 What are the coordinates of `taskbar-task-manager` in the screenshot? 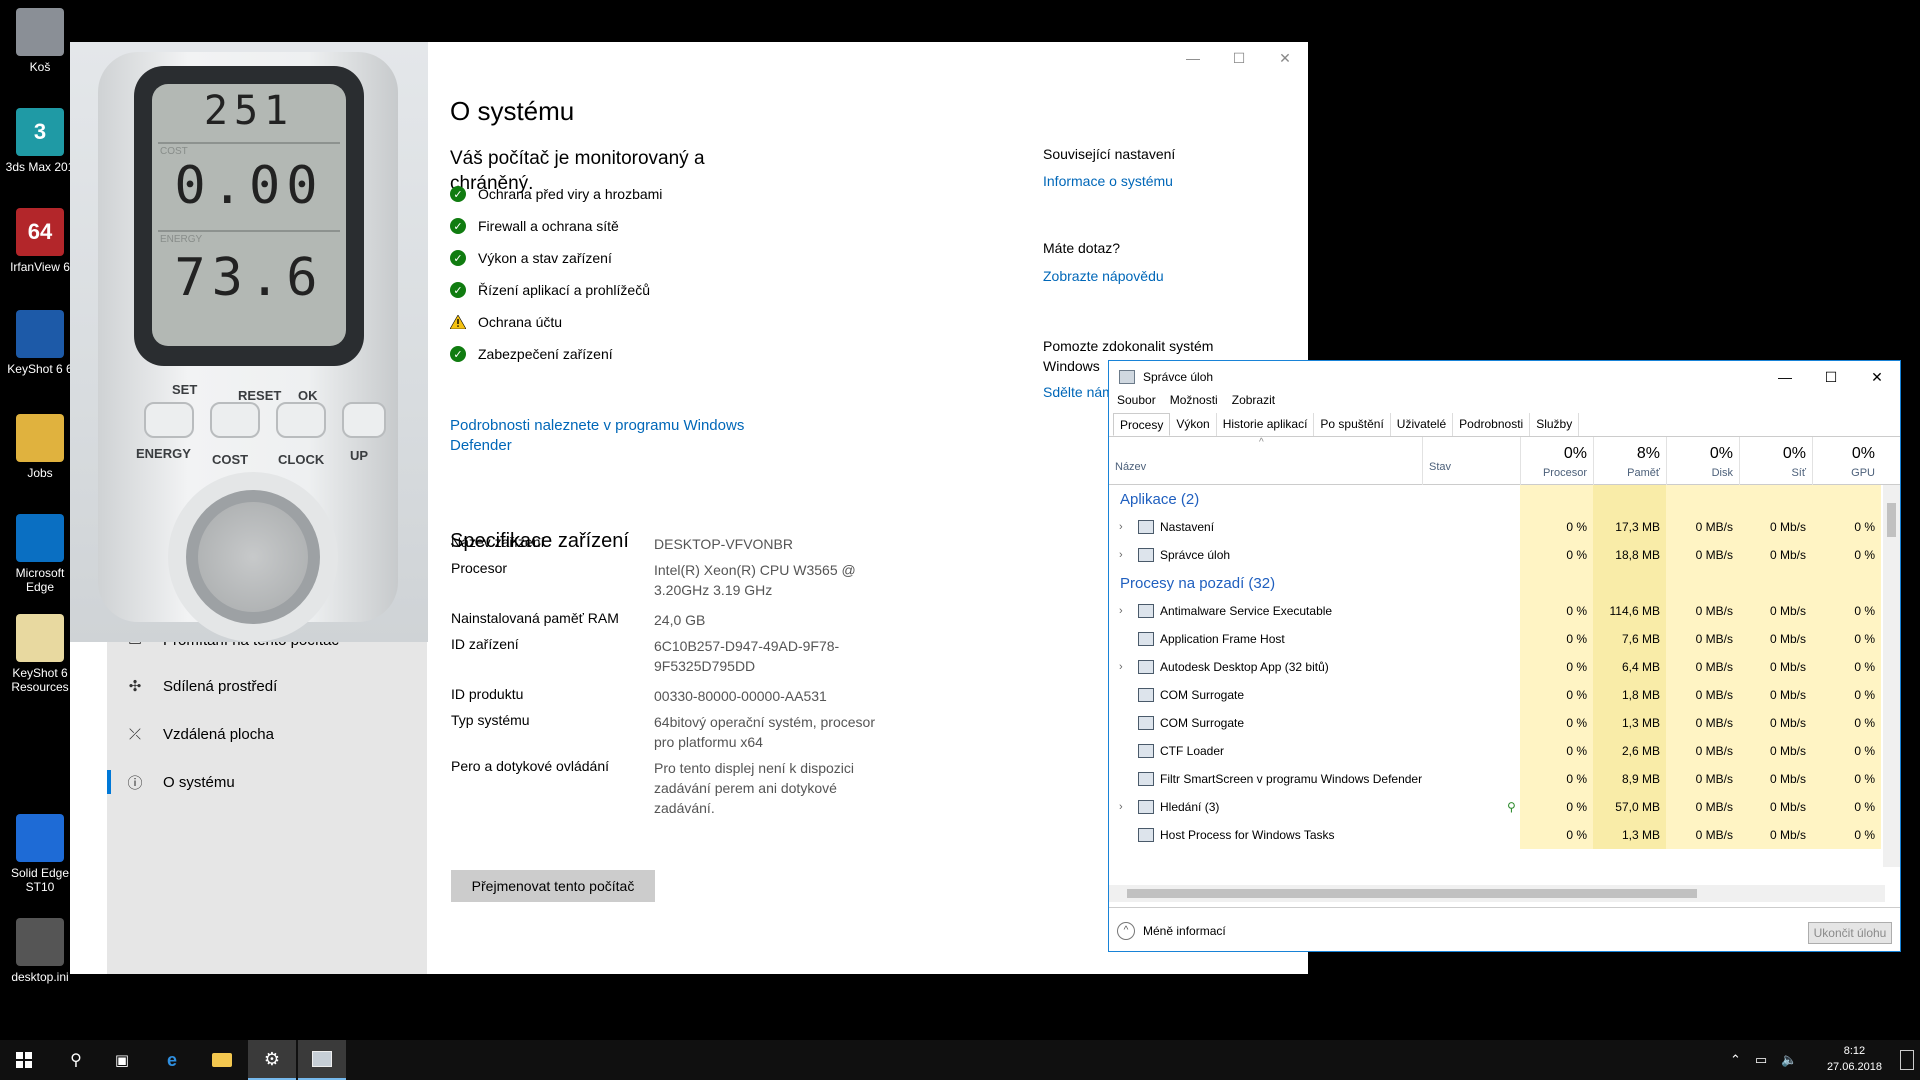 It's located at (322, 1060).